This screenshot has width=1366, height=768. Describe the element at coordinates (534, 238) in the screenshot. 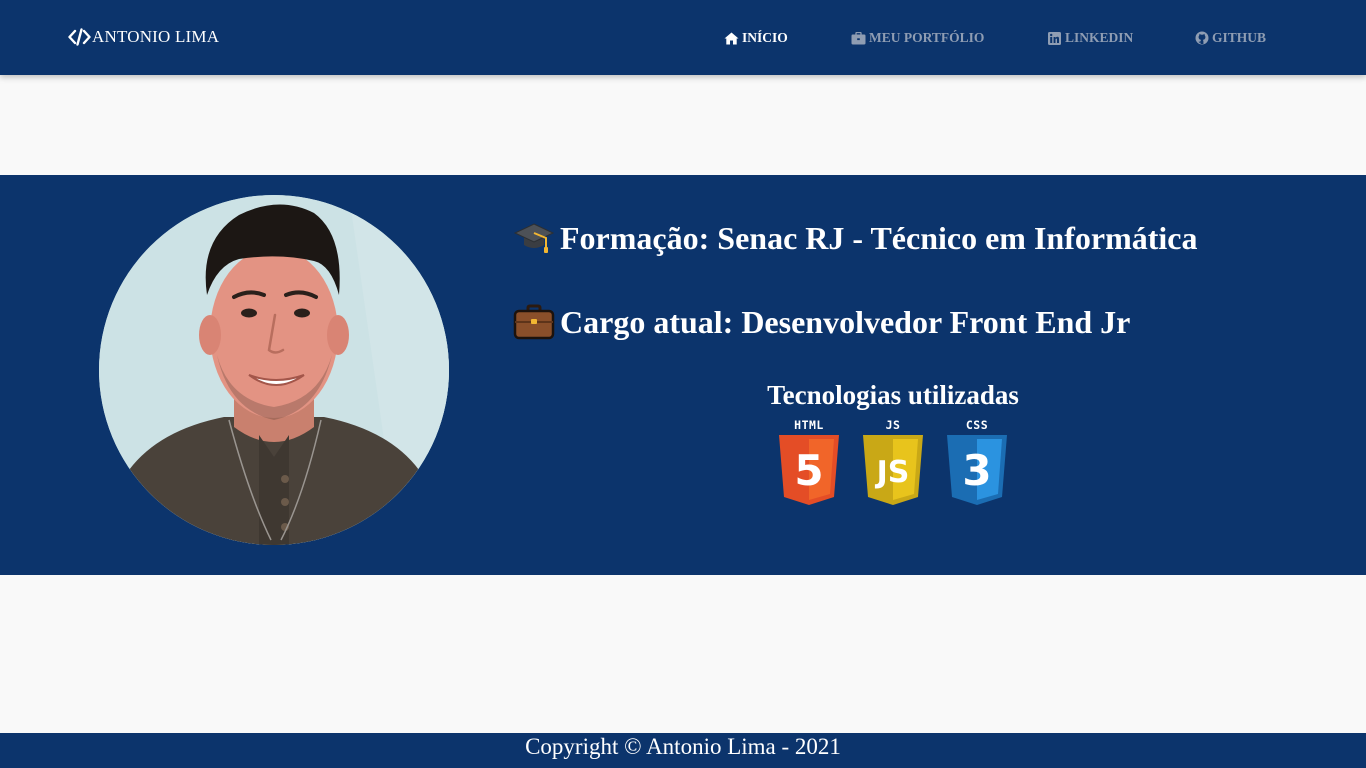

I see `graduation-cap-icon` at that location.